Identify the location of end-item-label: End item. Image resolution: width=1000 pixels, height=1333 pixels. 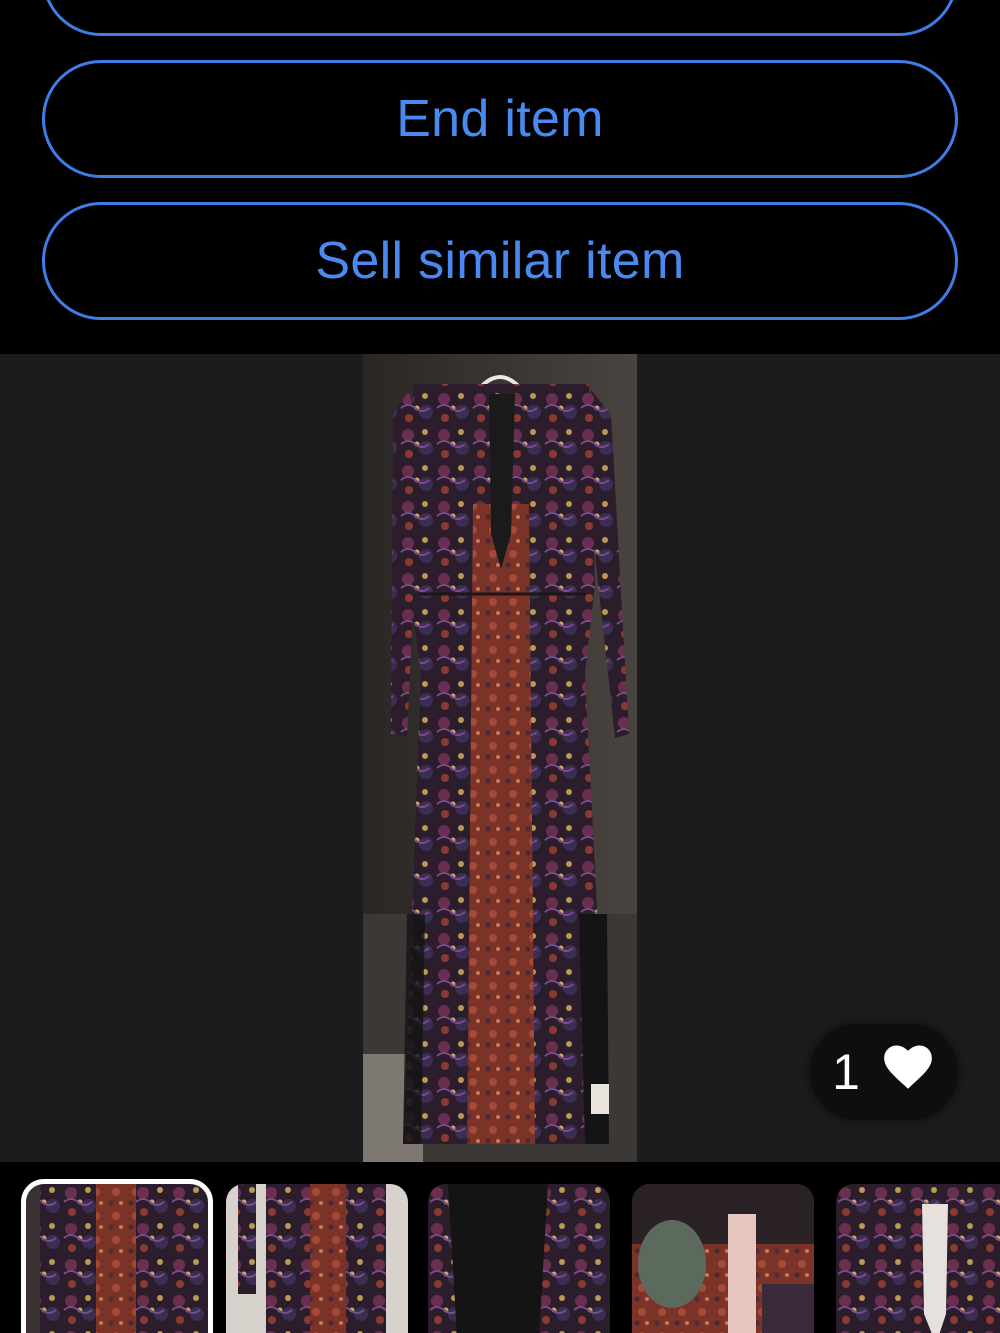
(500, 119).